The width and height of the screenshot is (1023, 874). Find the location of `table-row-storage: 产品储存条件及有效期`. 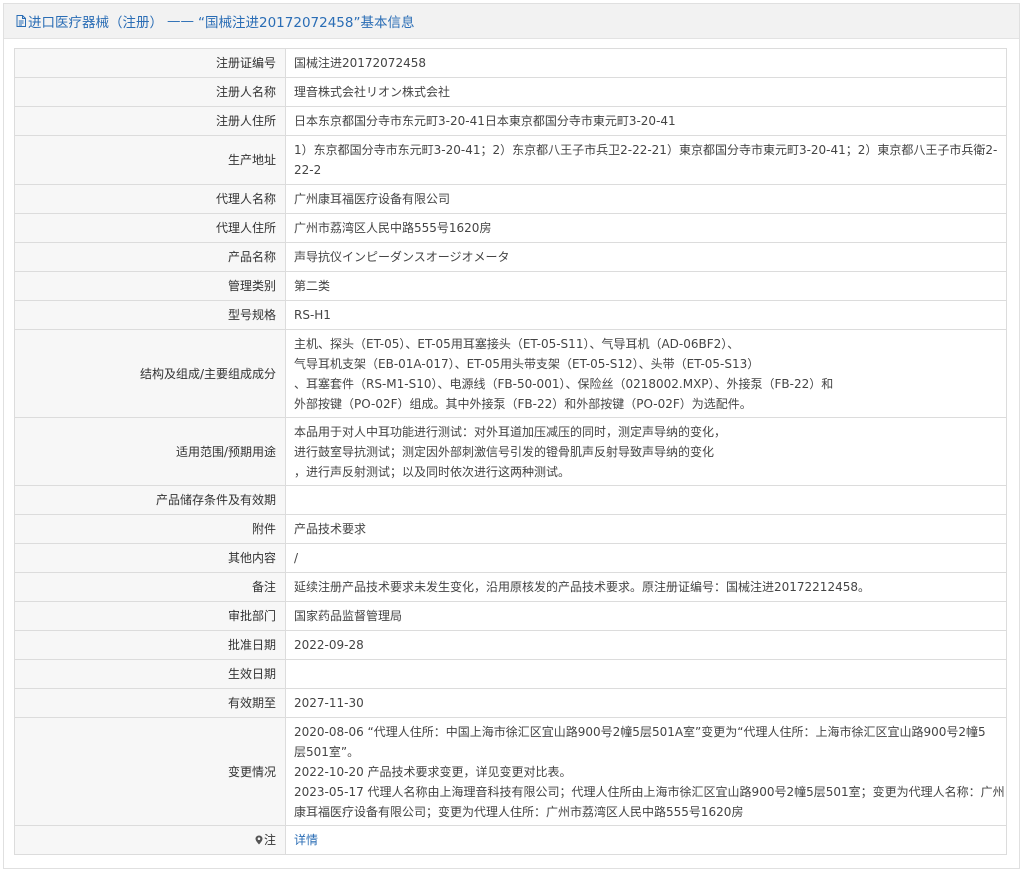

table-row-storage: 产品储存条件及有效期 is located at coordinates (510, 500).